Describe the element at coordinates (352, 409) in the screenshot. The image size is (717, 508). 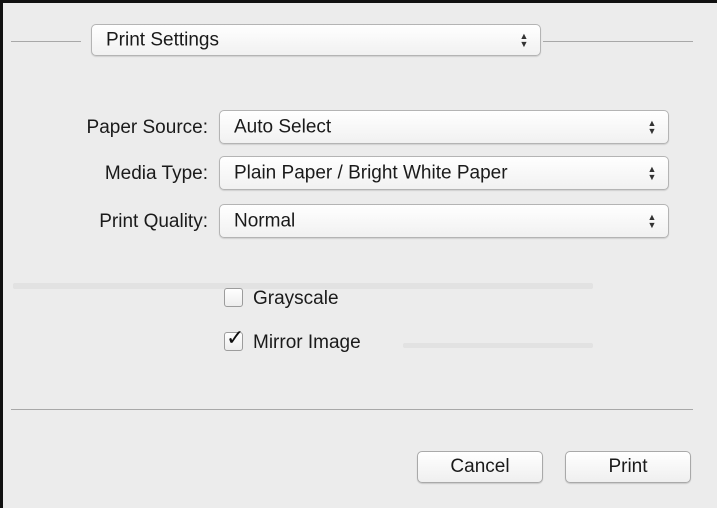
I see `footer-divider` at that location.